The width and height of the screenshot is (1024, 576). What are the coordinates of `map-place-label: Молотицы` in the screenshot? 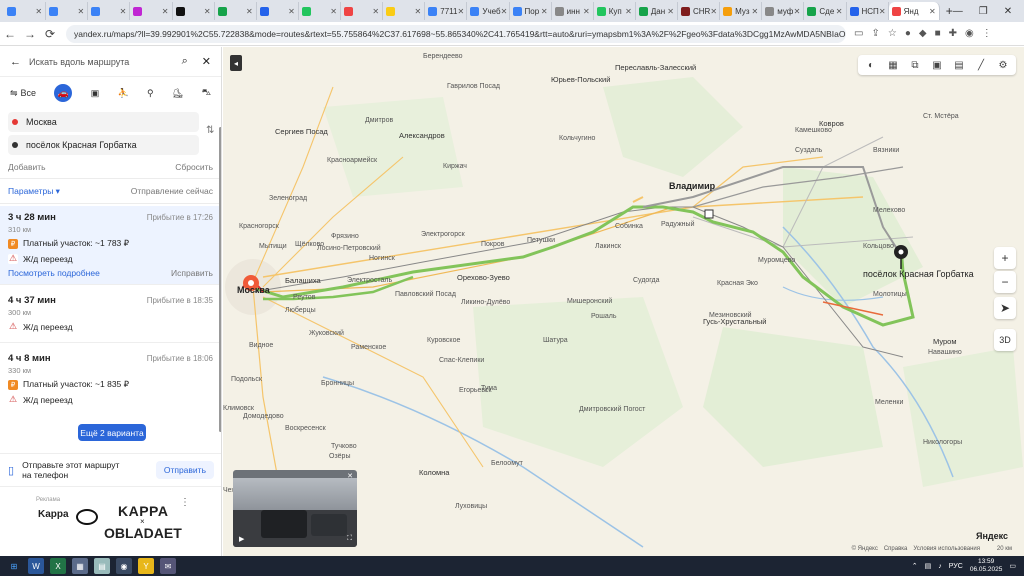 It's located at (890, 294).